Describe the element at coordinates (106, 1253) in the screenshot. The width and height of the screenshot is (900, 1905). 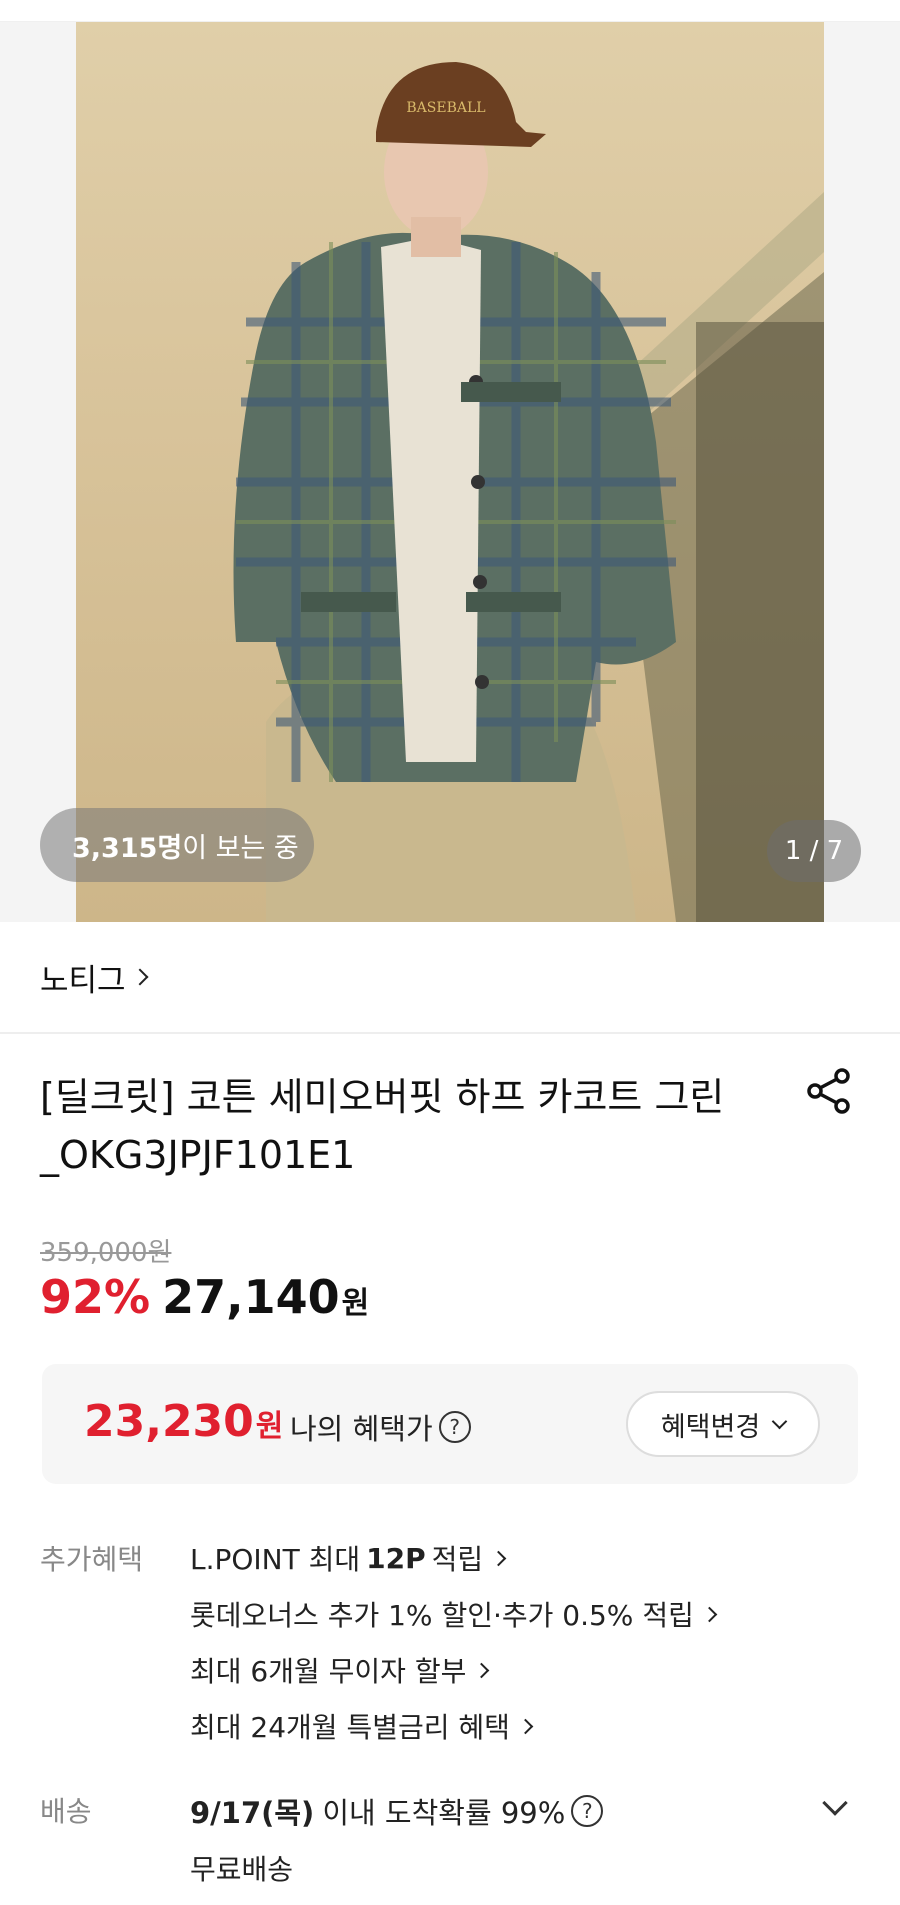
I see `original-price: 359,000원` at that location.